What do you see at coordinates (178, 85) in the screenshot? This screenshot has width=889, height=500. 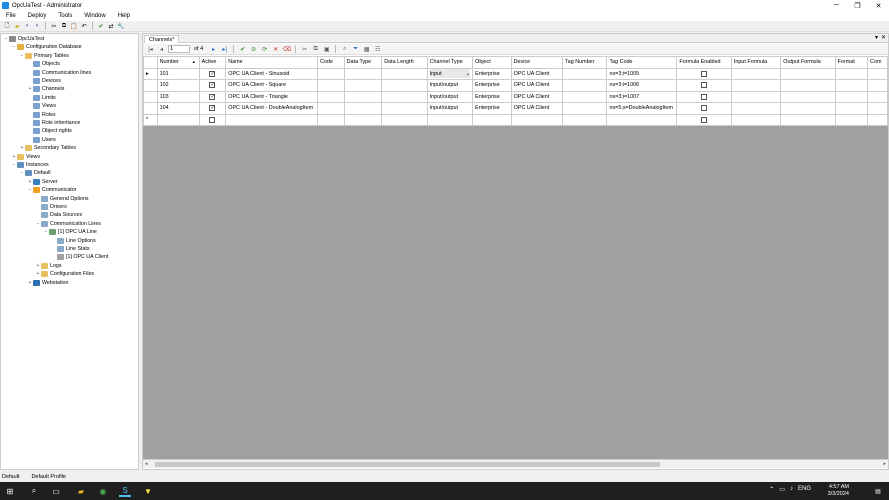 I see `number-cell: 102` at bounding box center [178, 85].